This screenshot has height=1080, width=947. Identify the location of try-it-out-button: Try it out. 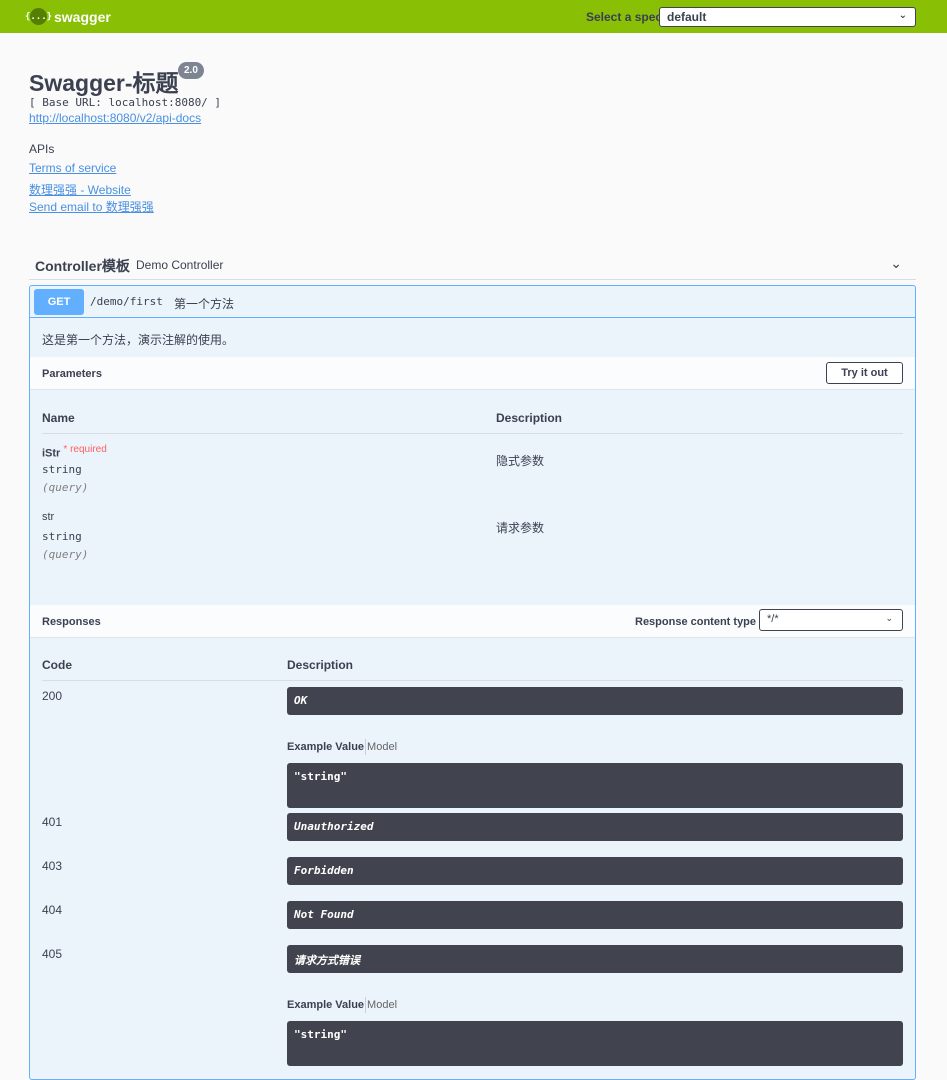
(864, 373).